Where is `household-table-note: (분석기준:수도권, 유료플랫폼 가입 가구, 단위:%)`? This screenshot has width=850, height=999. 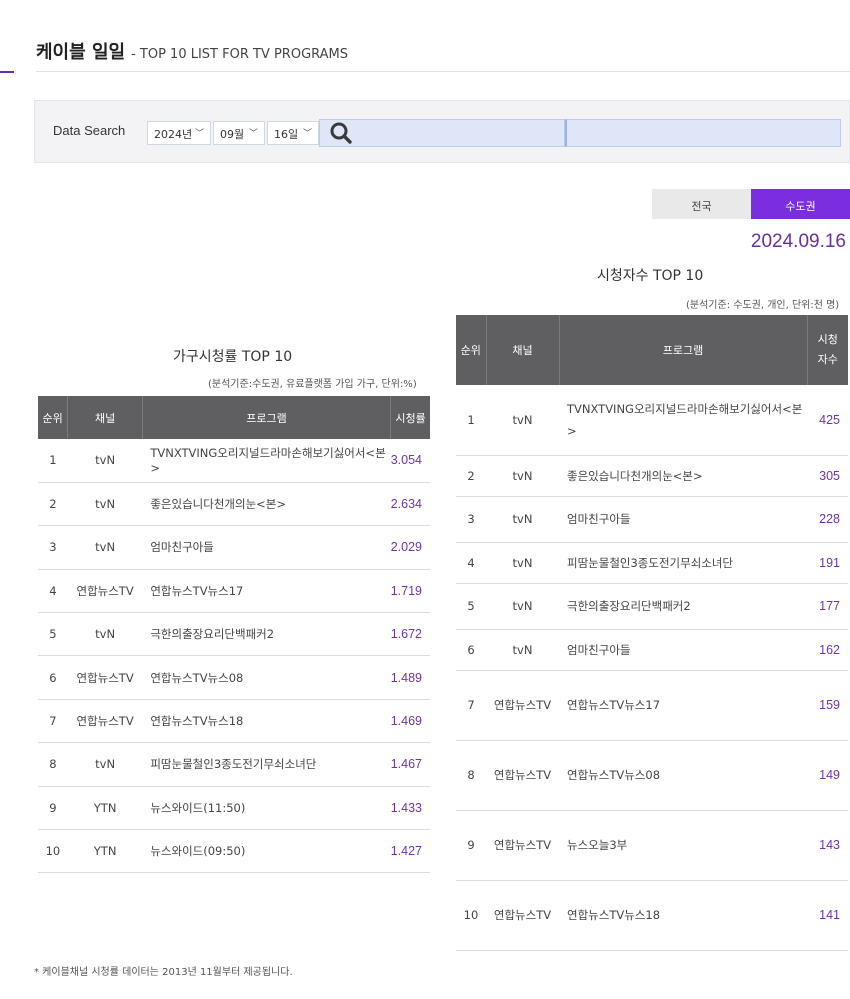
household-table-note: (분석기준:수도권, 유료플랫폼 가입 가구, 단위:%) is located at coordinates (312, 384).